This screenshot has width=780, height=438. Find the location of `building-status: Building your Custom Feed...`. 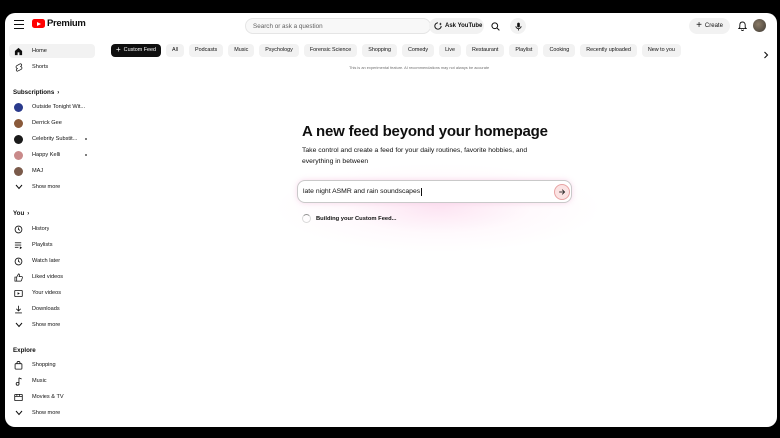

building-status: Building your Custom Feed... is located at coordinates (349, 218).